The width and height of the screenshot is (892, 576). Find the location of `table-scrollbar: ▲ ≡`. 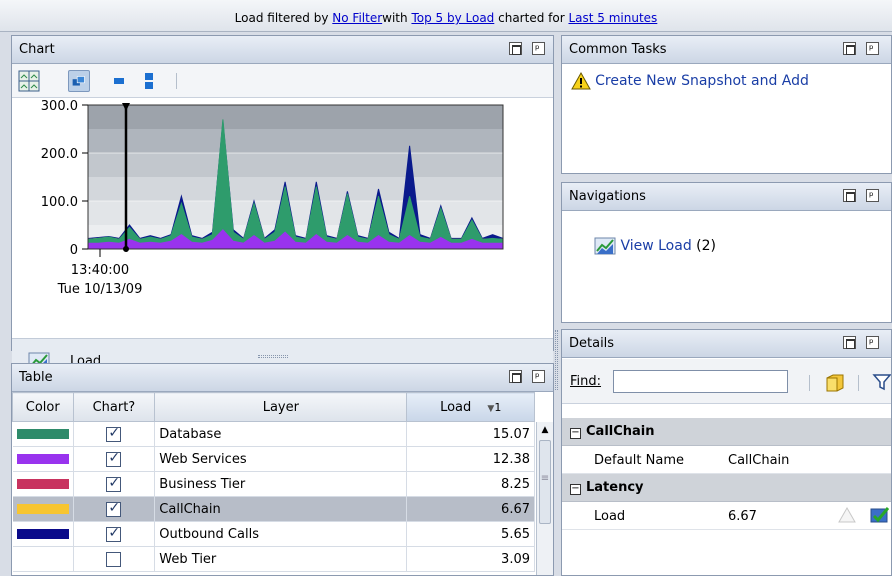

table-scrollbar: ▲ ≡ is located at coordinates (544, 498).